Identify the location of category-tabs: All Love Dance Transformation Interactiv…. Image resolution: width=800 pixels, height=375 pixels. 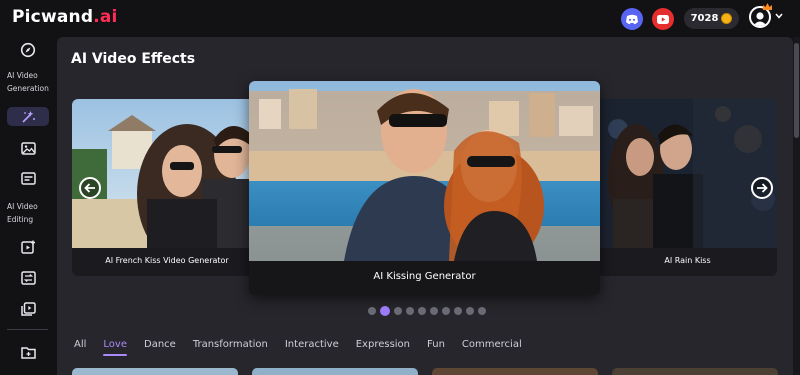
(306, 347).